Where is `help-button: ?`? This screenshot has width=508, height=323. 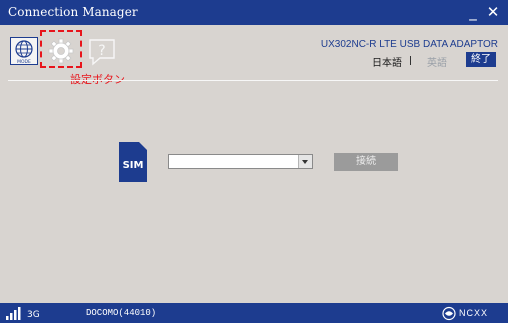
help-button: ? is located at coordinates (101, 51).